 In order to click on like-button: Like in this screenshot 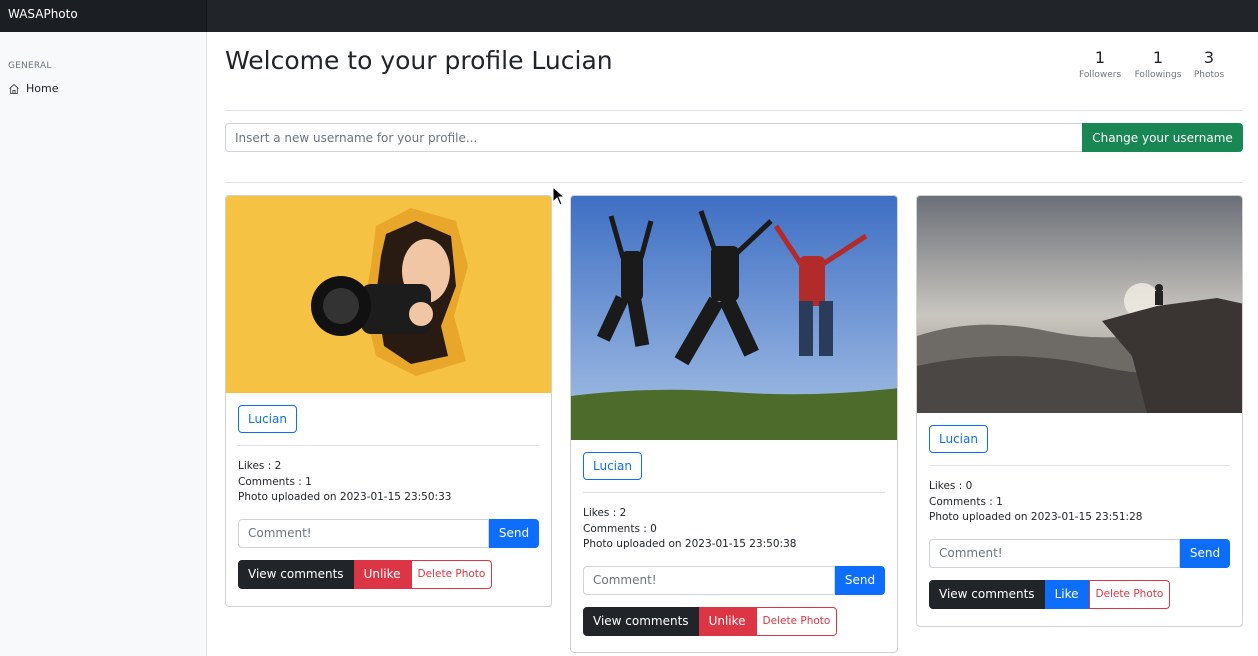, I will do `click(1066, 594)`.